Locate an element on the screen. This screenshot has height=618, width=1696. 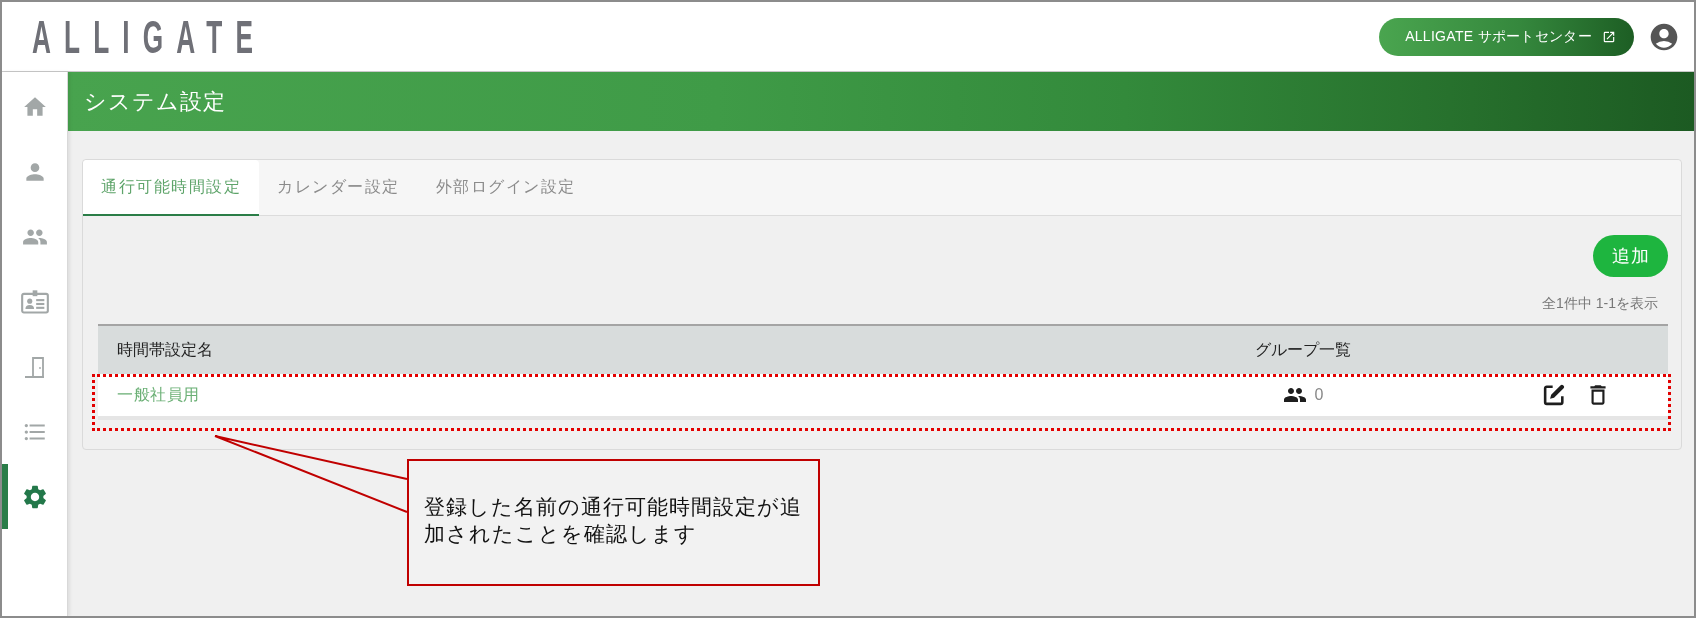
column-header: 時間帯設定名 is located at coordinates (165, 349).